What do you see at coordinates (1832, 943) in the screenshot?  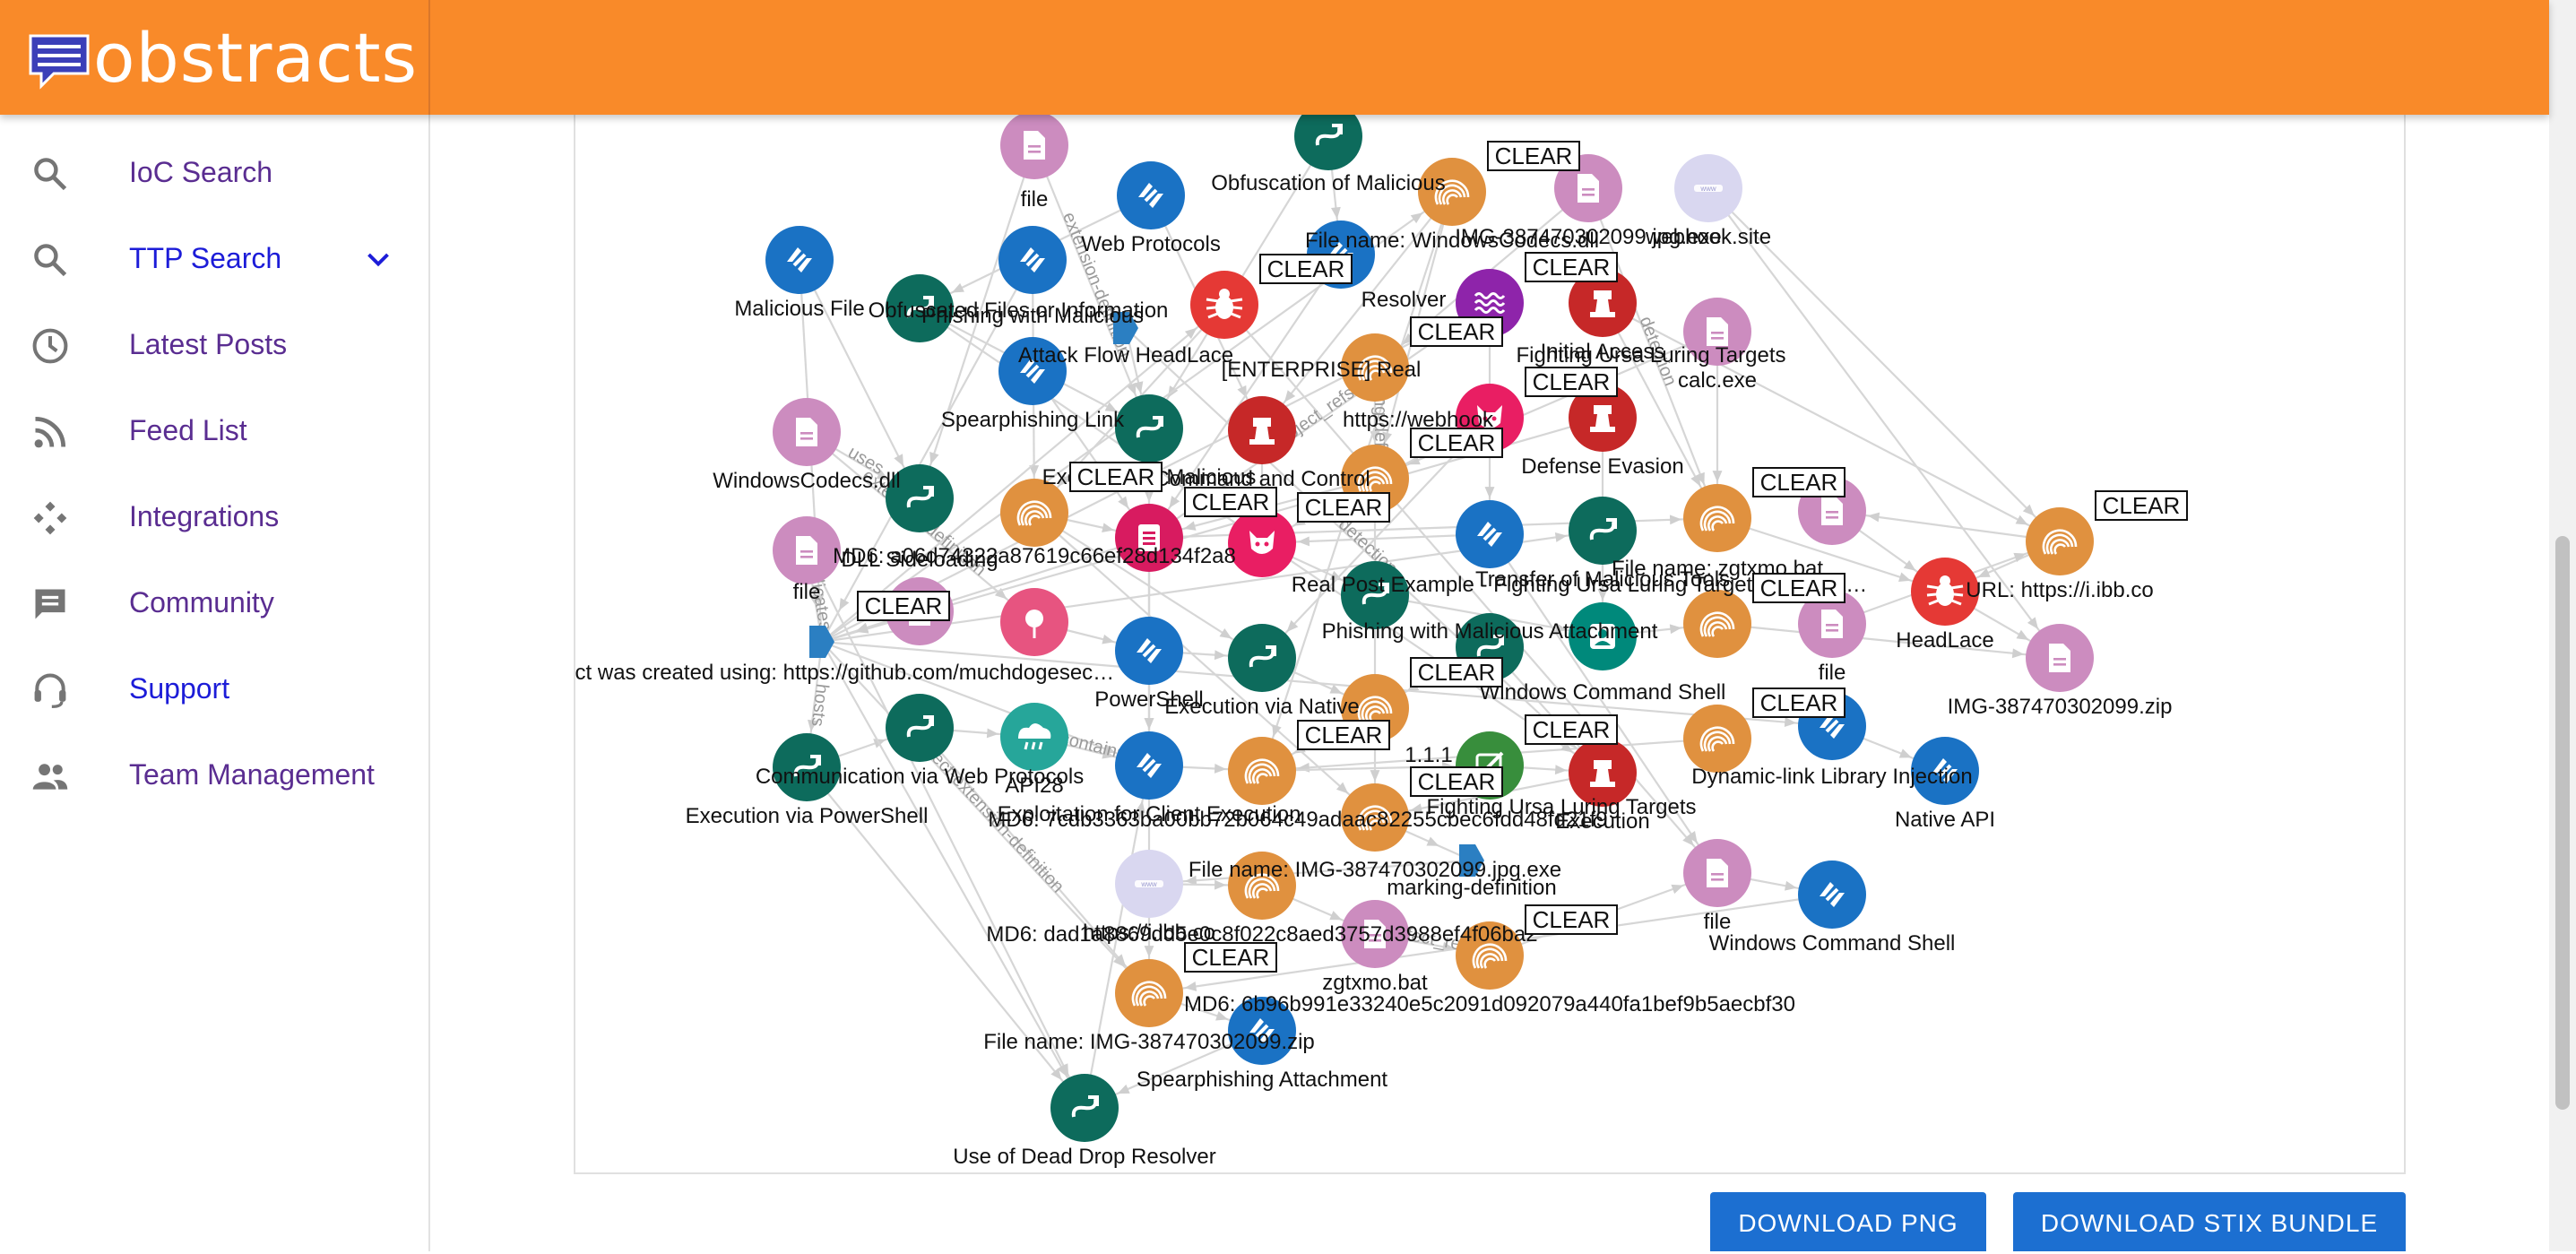 I see `graph-node-label: Windows Command Shell` at bounding box center [1832, 943].